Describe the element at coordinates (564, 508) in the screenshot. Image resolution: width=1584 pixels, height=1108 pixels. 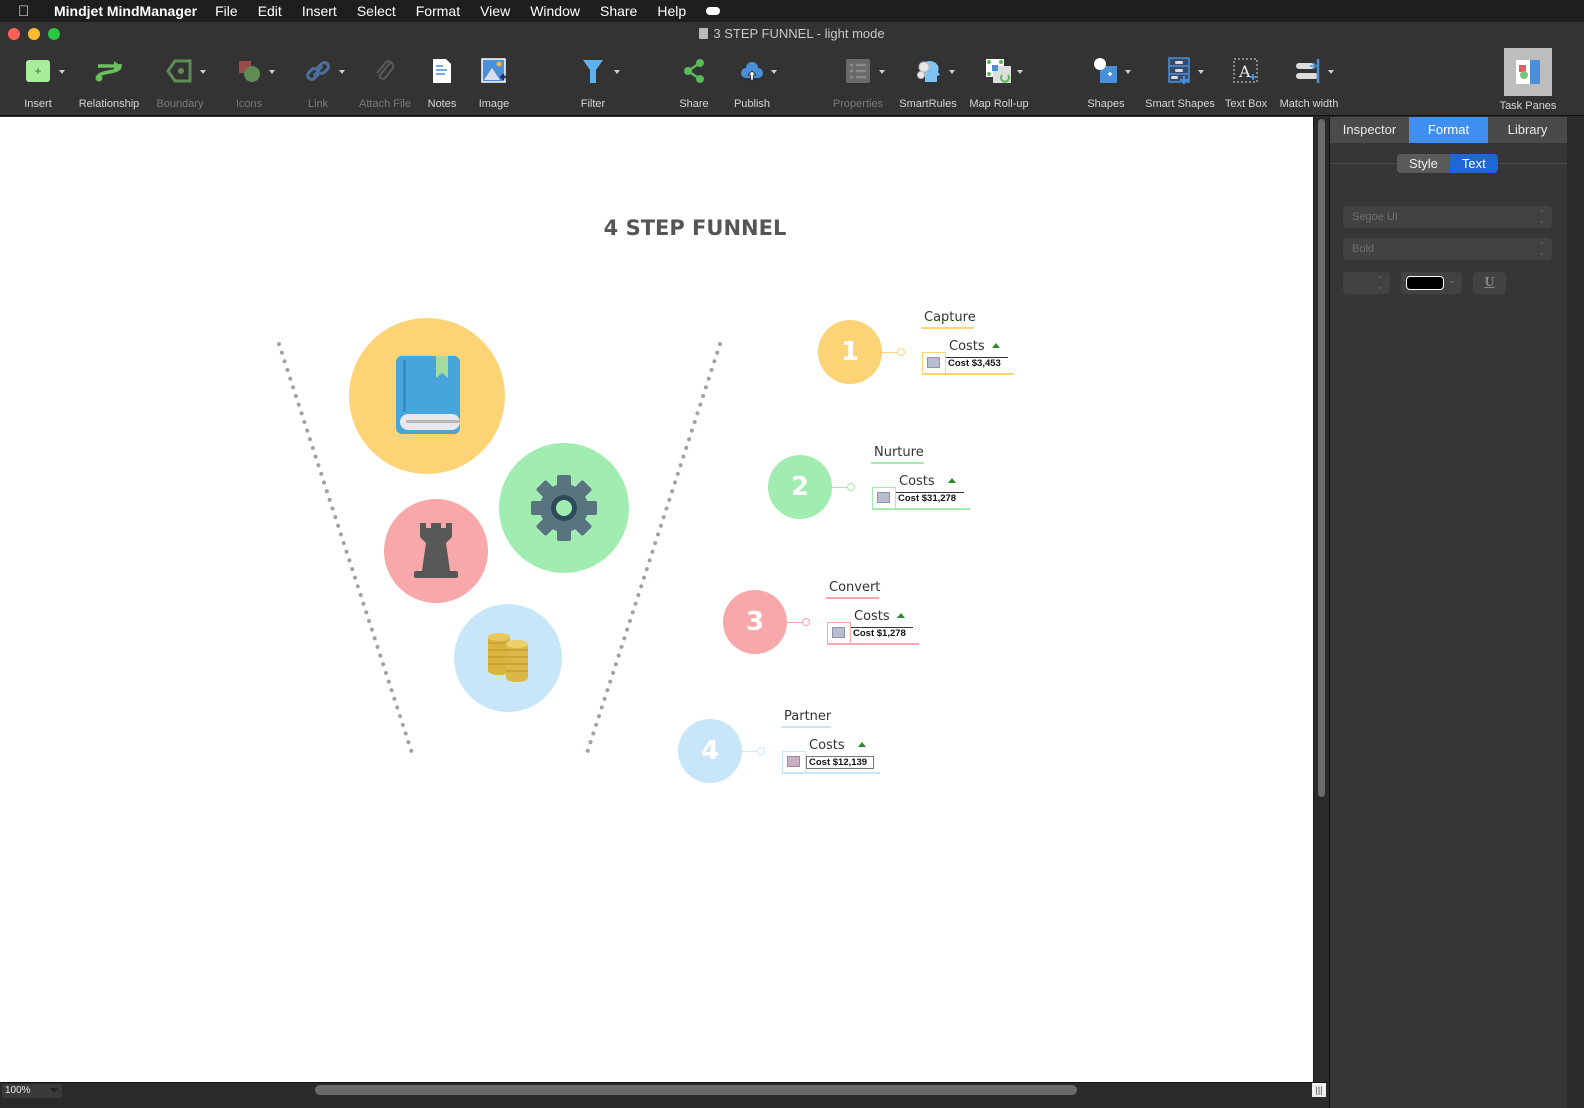
I see `funnel-circle-nurture` at that location.